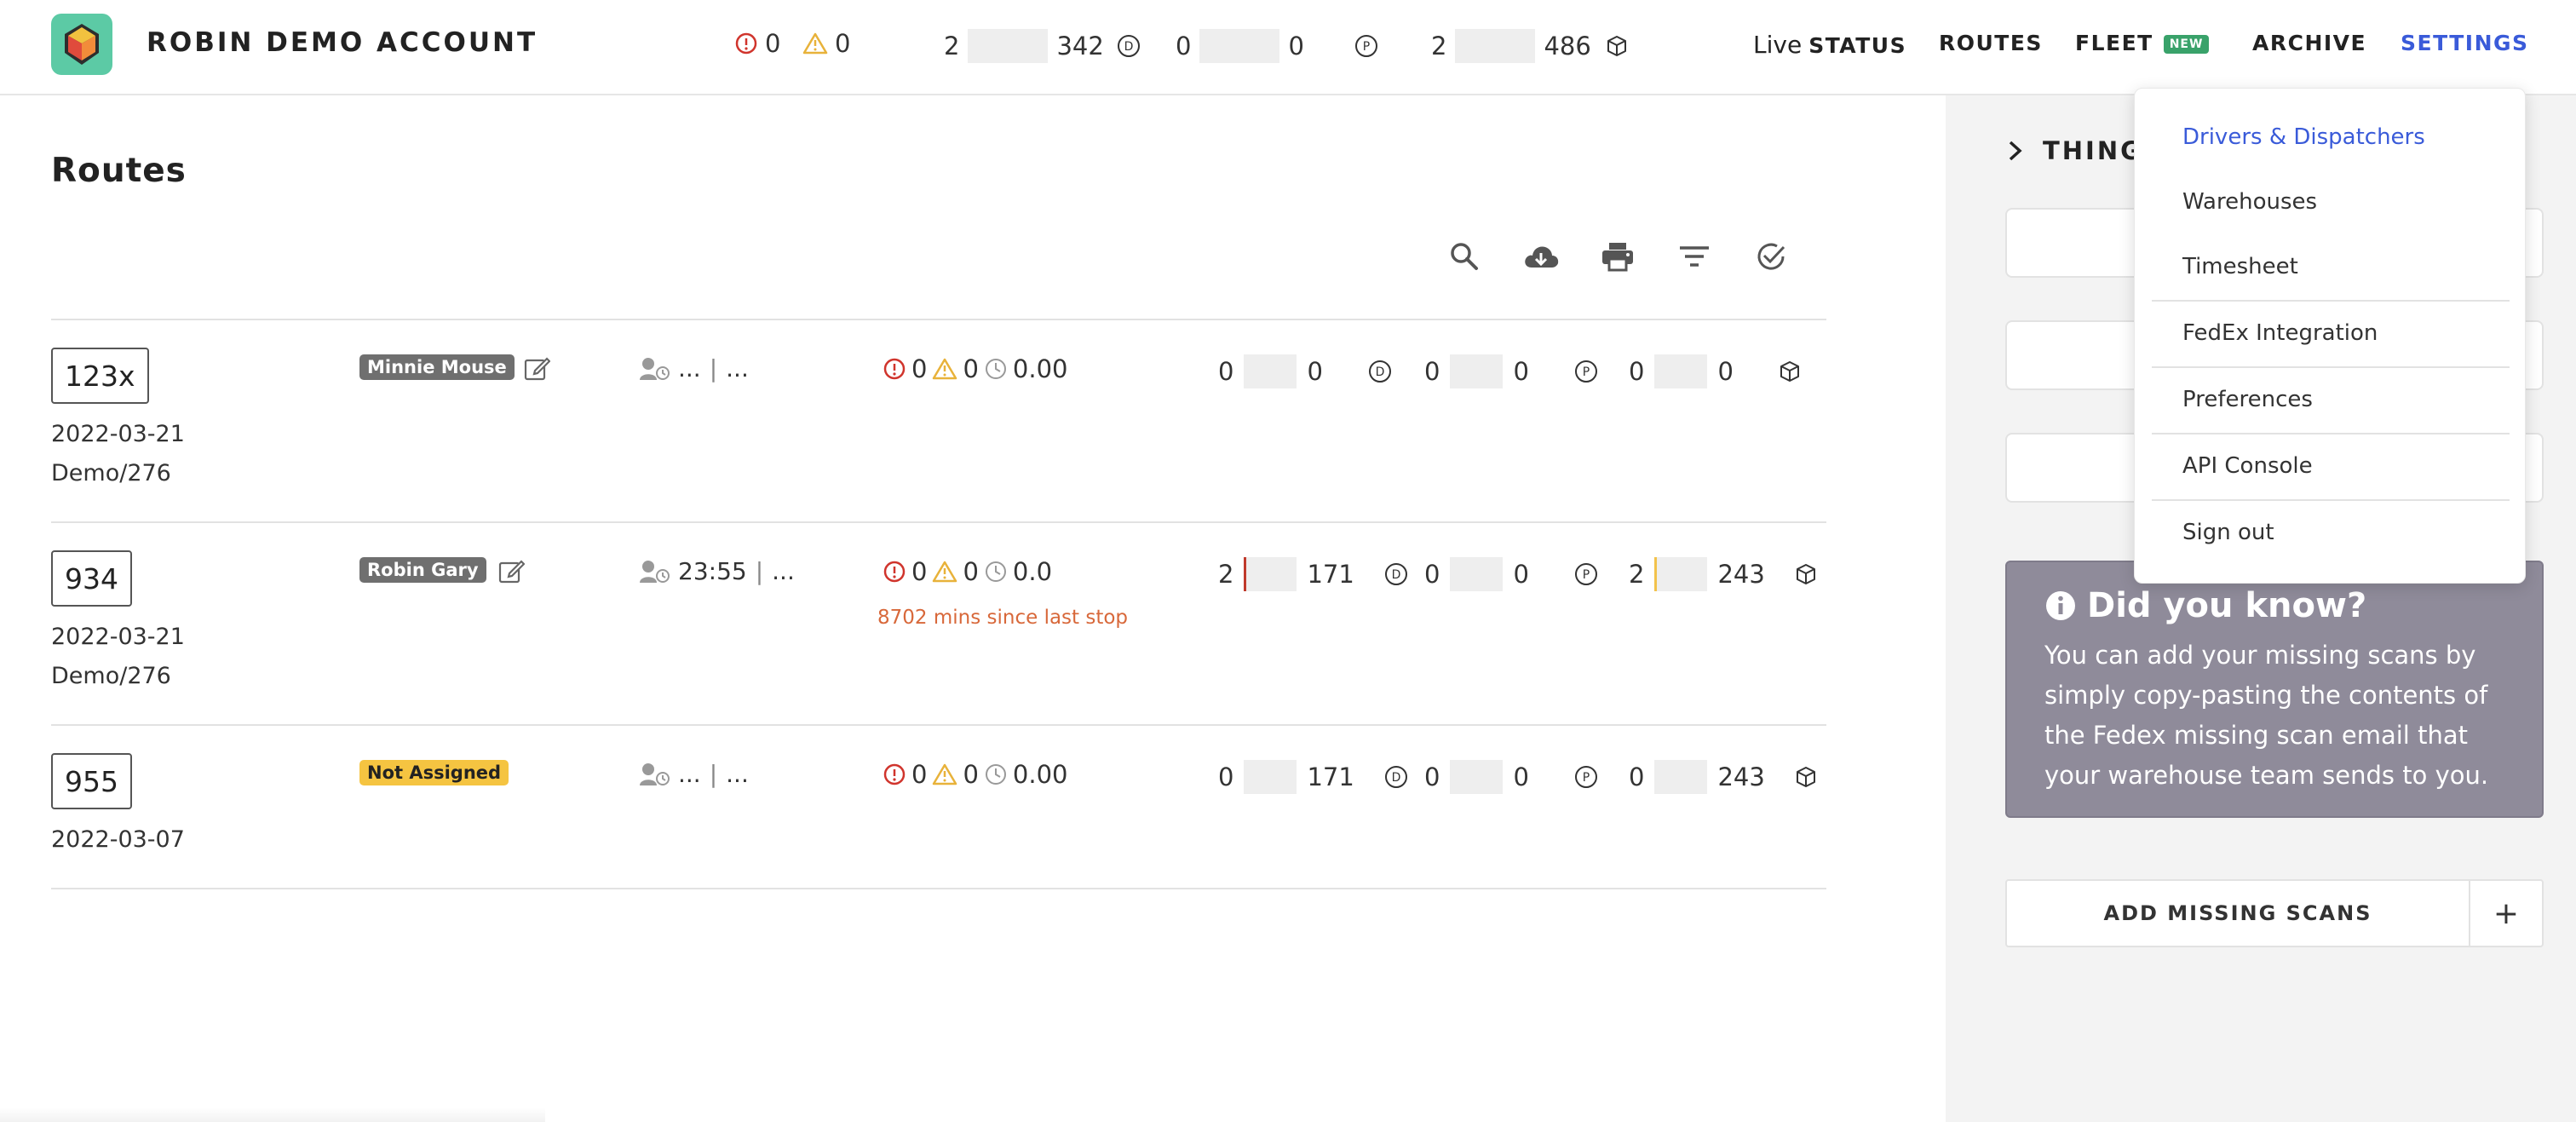 Image resolution: width=2576 pixels, height=1122 pixels. What do you see at coordinates (2247, 466) in the screenshot?
I see `menu-item-api-console: API Console` at bounding box center [2247, 466].